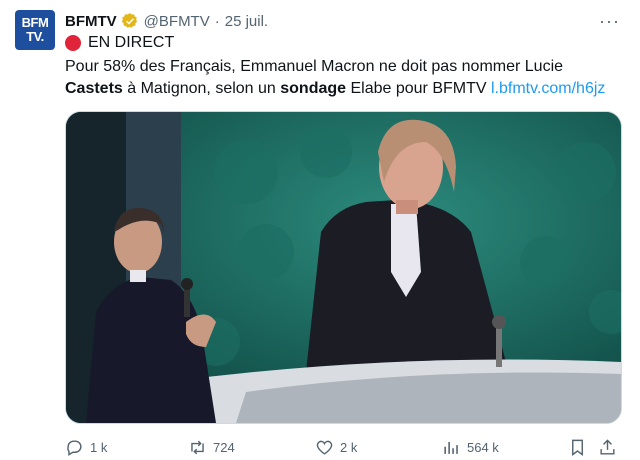 Image resolution: width=640 pixels, height=460 pixels. I want to click on like-count: 2 k, so click(349, 447).